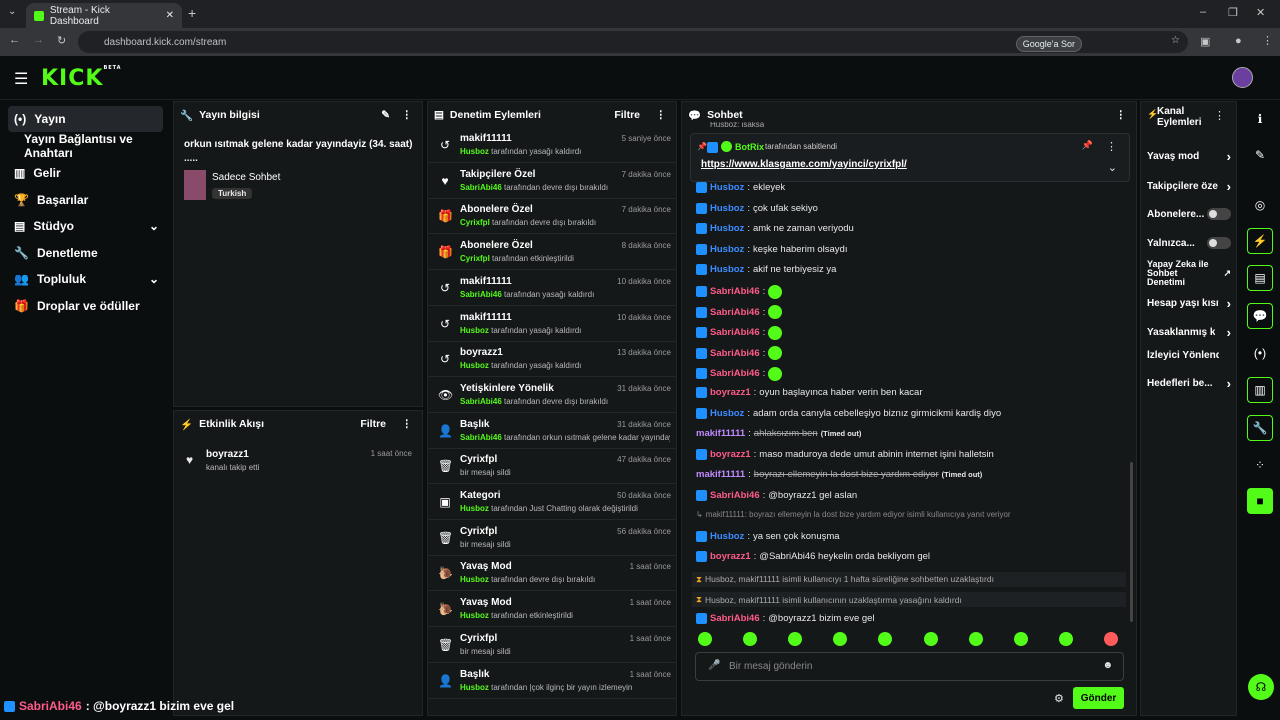  What do you see at coordinates (1260, 501) in the screenshot?
I see `app-icon: ■` at bounding box center [1260, 501].